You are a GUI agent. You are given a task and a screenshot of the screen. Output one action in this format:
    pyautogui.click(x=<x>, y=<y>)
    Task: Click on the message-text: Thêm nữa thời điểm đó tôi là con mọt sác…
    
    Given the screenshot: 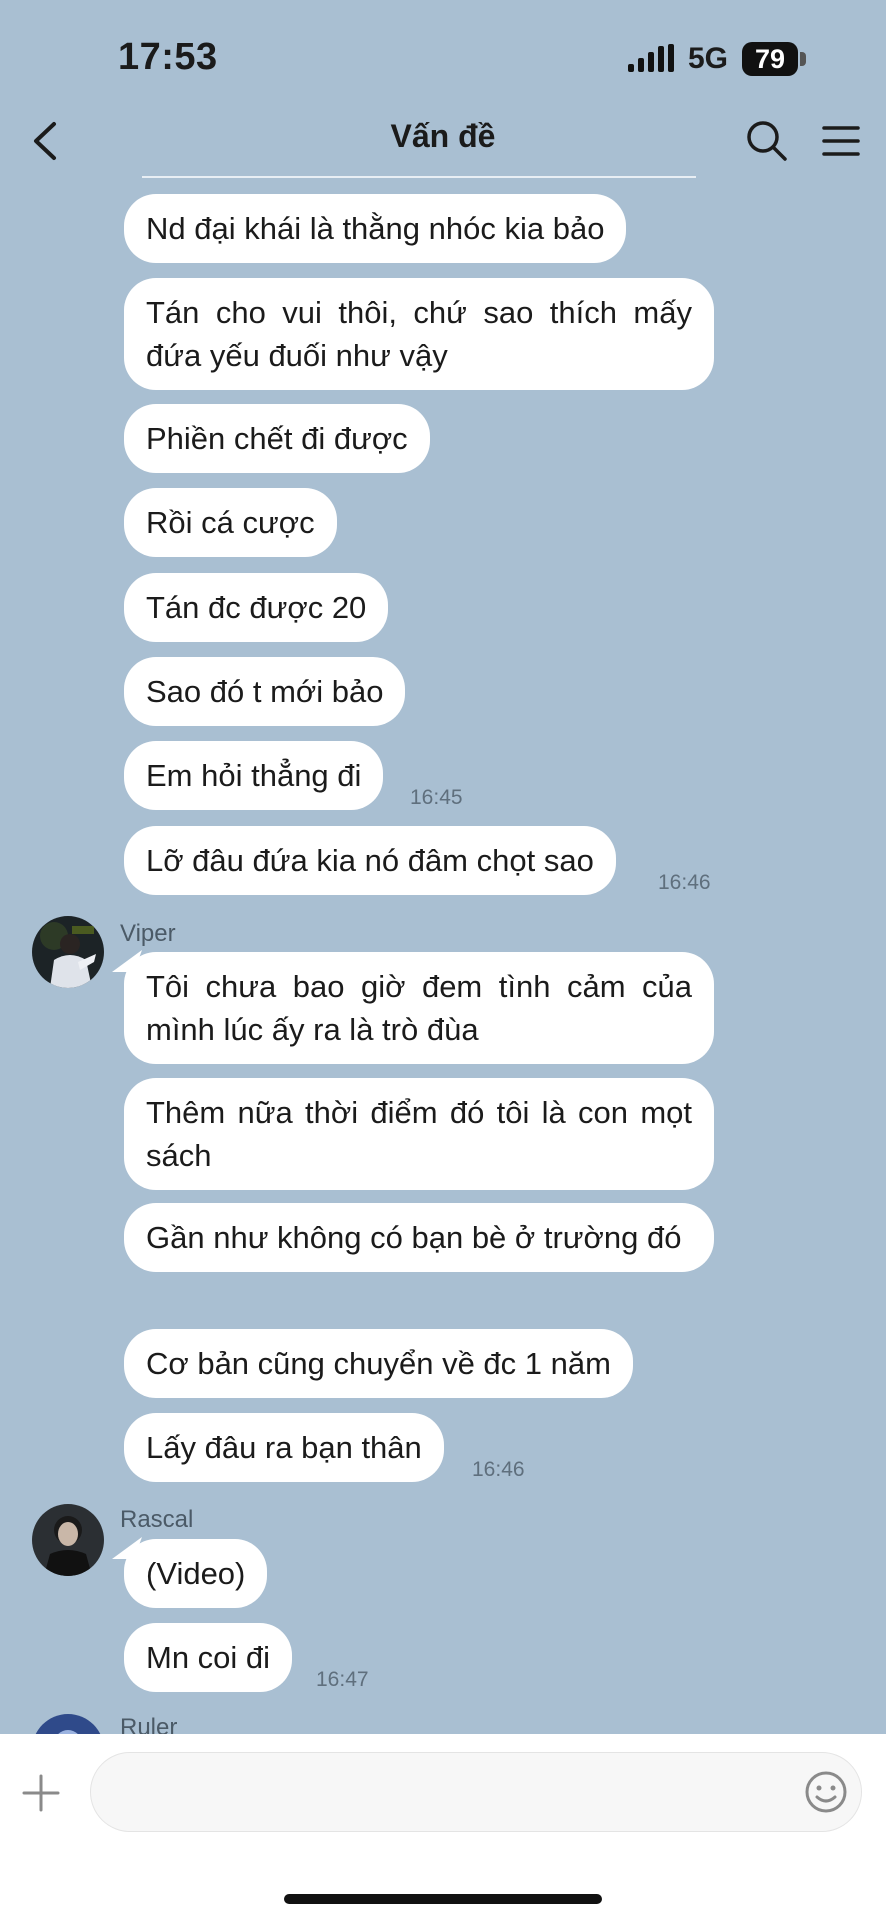 What is the action you would take?
    pyautogui.click(x=419, y=1134)
    